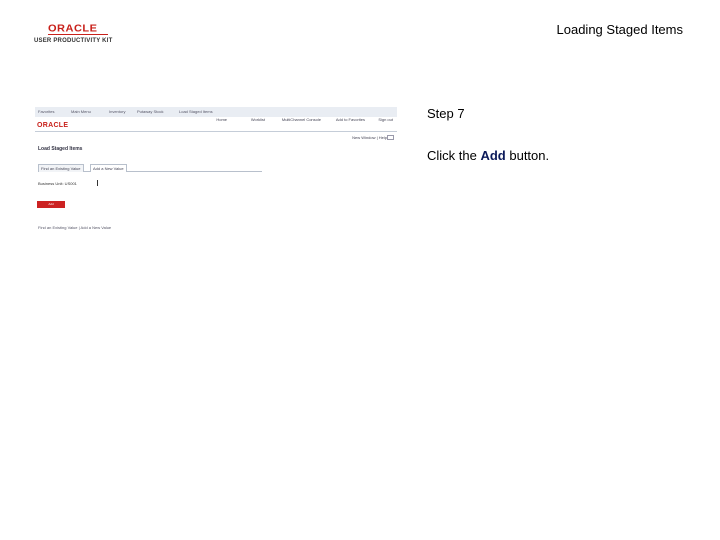  Describe the element at coordinates (350, 119) in the screenshot. I see `screenshot-top-link: Add to Favorites` at that location.